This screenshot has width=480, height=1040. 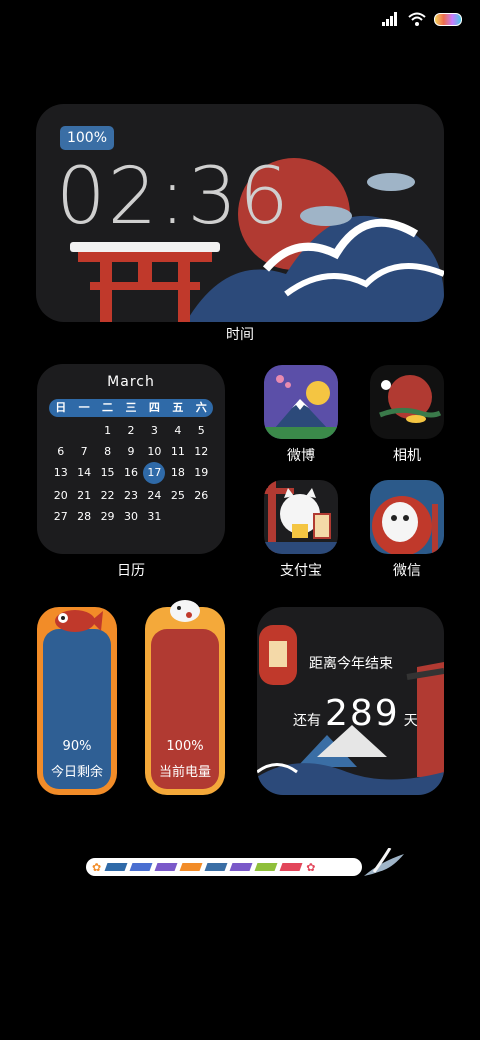 I want to click on weekday-label: 六, so click(x=201, y=407).